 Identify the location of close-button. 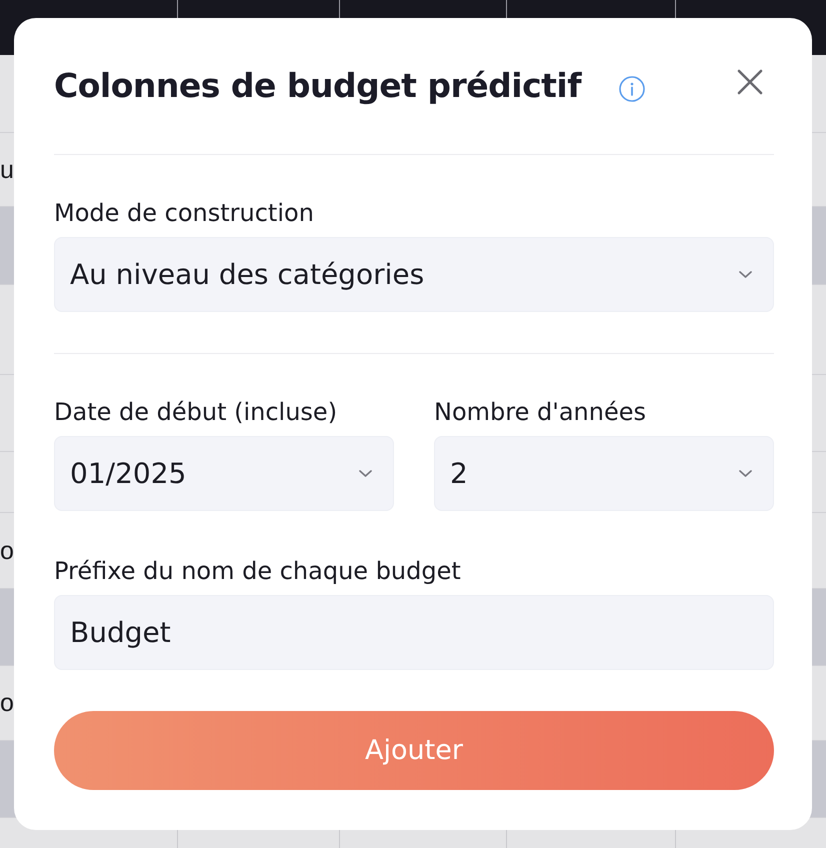
(750, 82).